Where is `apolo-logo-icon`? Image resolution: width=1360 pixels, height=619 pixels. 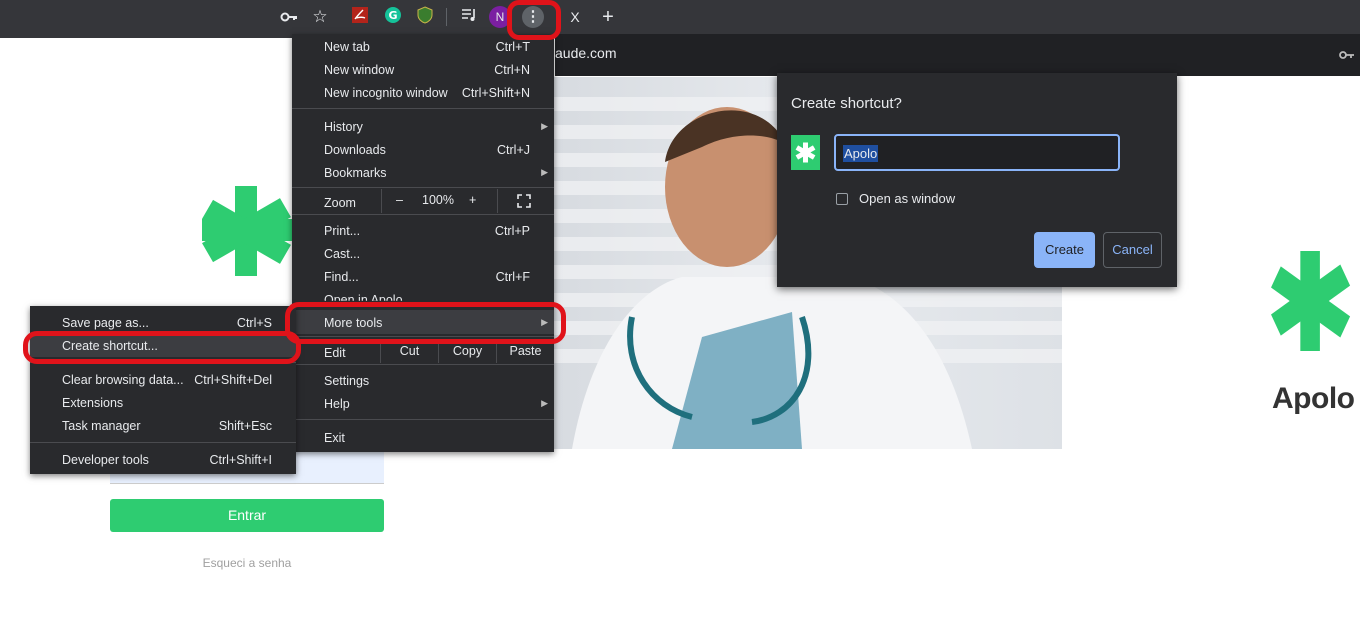
apolo-logo-icon is located at coordinates (247, 233).